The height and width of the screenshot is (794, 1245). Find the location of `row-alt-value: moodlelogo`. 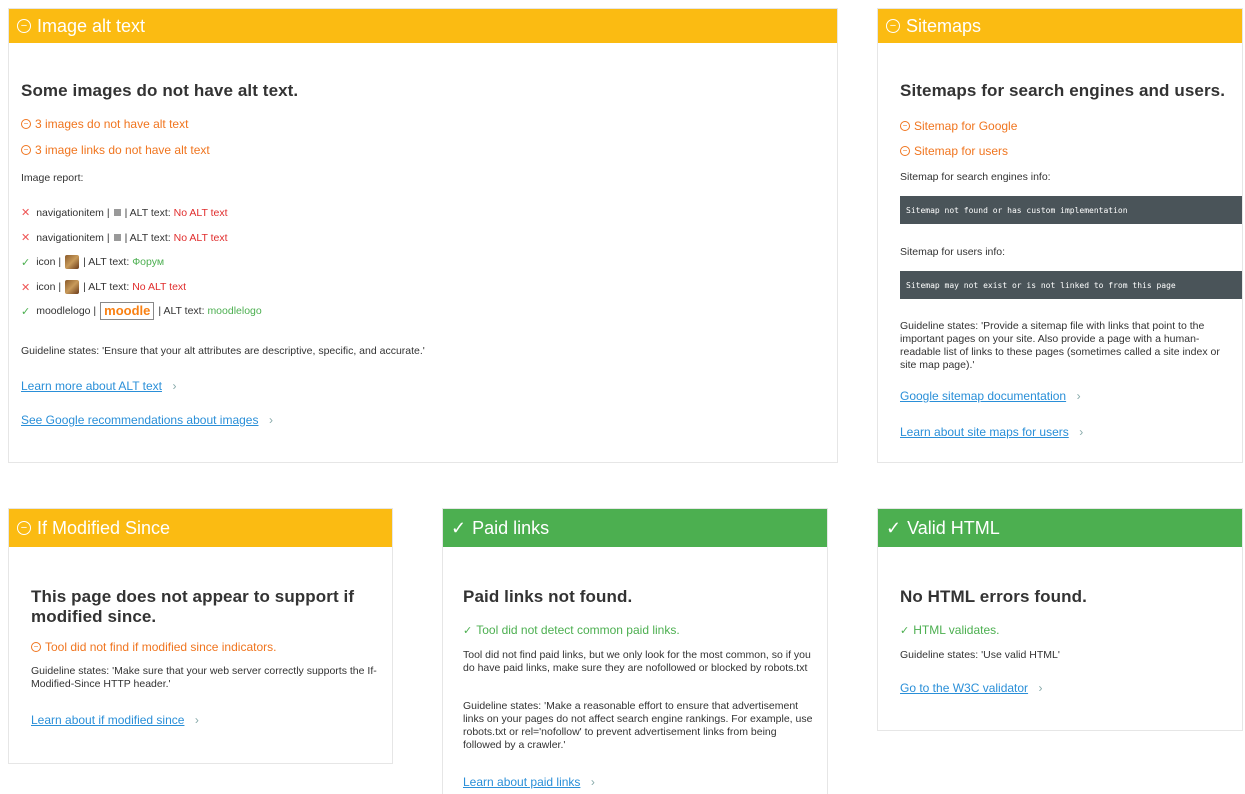

row-alt-value: moodlelogo is located at coordinates (234, 311).